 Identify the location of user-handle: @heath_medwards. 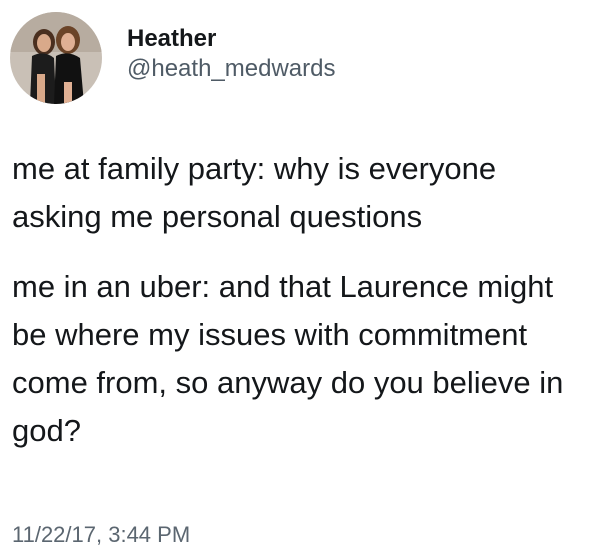
(231, 69).